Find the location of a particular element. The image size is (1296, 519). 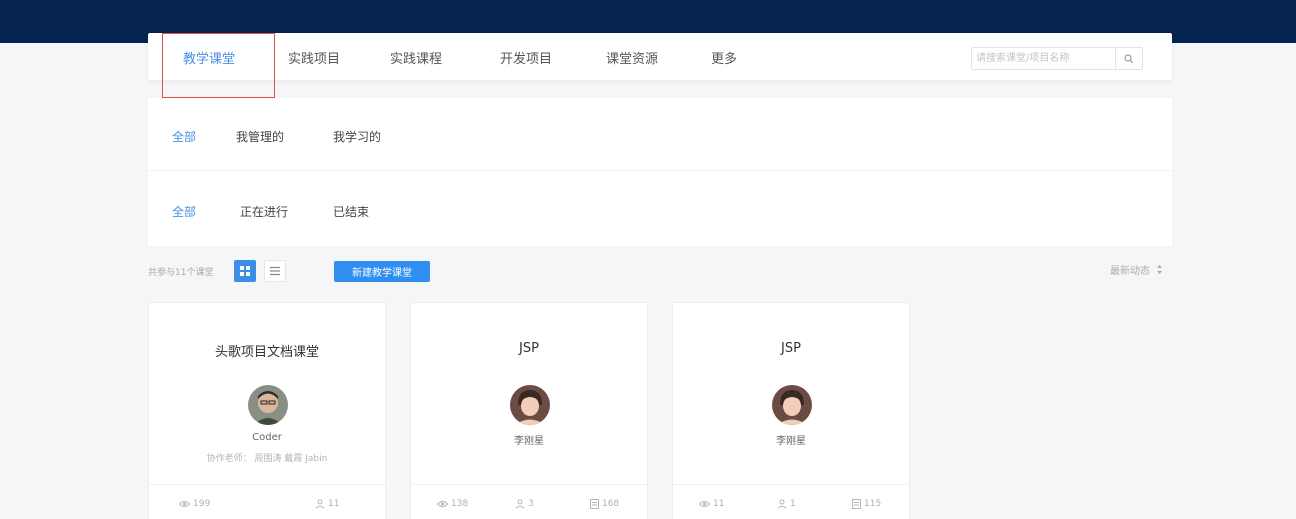

card-stat-views: 138 is located at coordinates (452, 504).